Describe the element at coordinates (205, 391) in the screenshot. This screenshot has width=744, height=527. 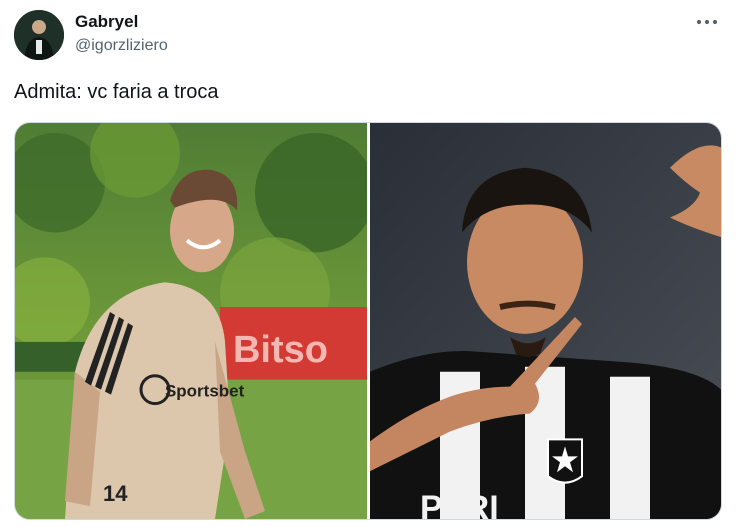
I see `shirt-sponsor-text: Sportsbet` at that location.